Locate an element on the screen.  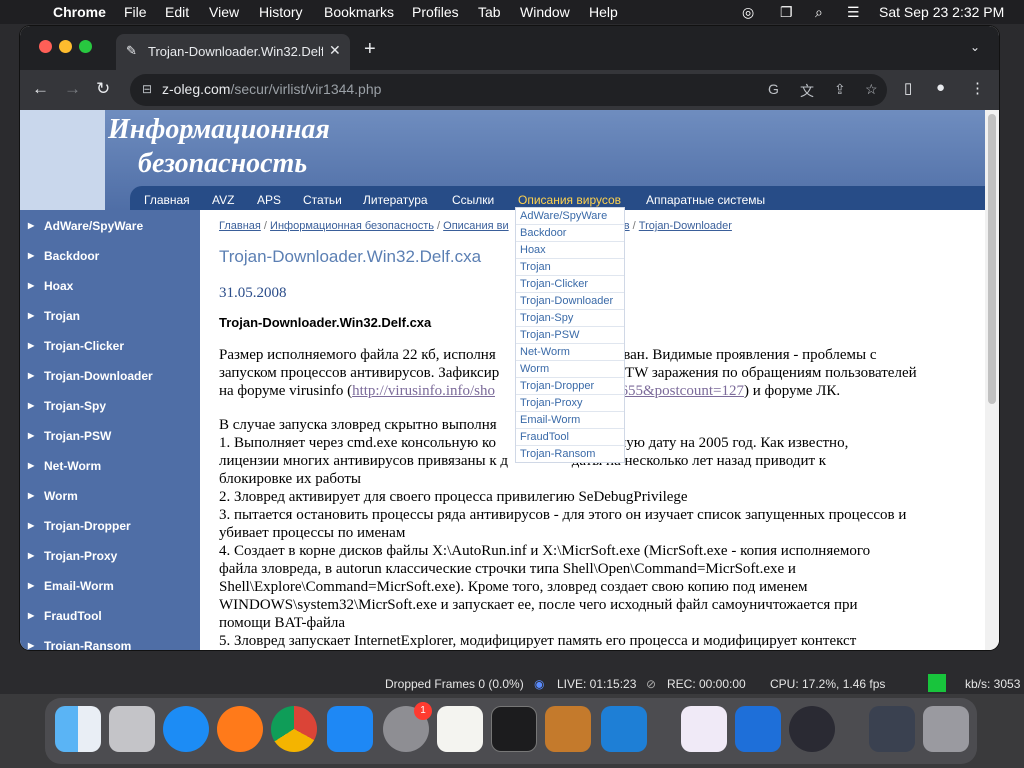
control-center-icon: ☰ is located at coordinates (853, 12).